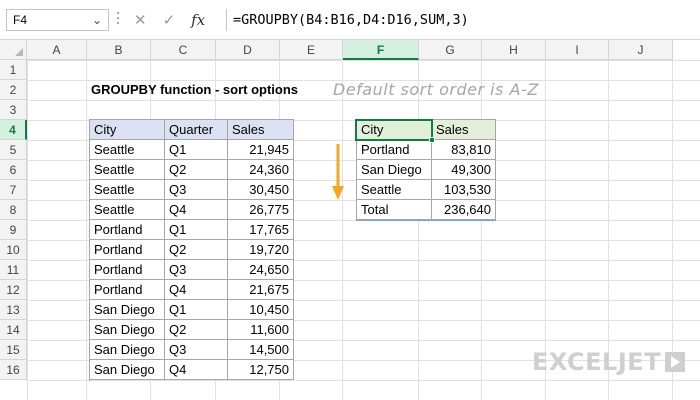 The image size is (700, 400). Describe the element at coordinates (97, 20) in the screenshot. I see `chevron-down-icon: ⌄` at that location.